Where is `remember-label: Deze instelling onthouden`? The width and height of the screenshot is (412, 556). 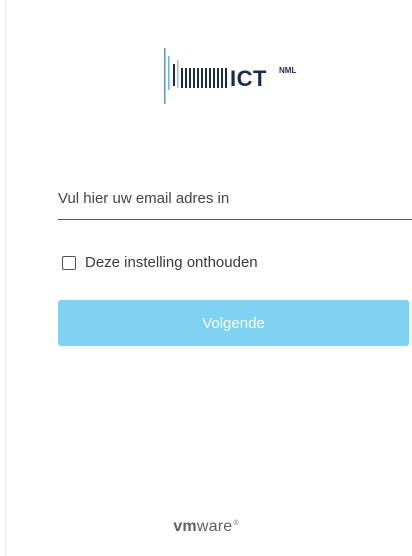 remember-label: Deze instelling onthouden is located at coordinates (171, 262).